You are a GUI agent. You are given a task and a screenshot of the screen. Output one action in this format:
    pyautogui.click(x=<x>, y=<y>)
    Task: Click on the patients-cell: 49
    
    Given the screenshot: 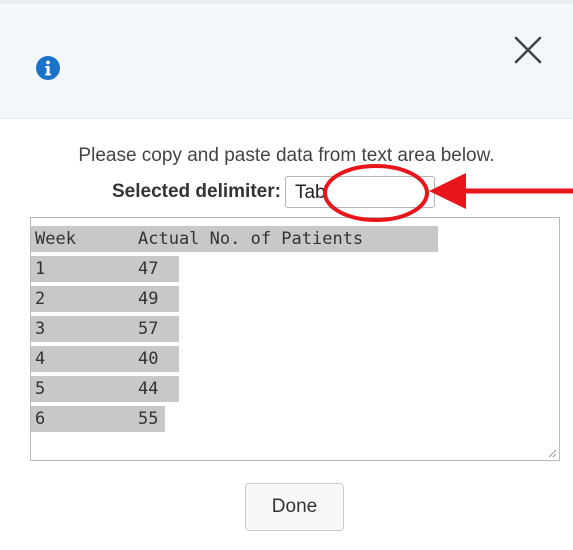 What is the action you would take?
    pyautogui.click(x=148, y=299)
    